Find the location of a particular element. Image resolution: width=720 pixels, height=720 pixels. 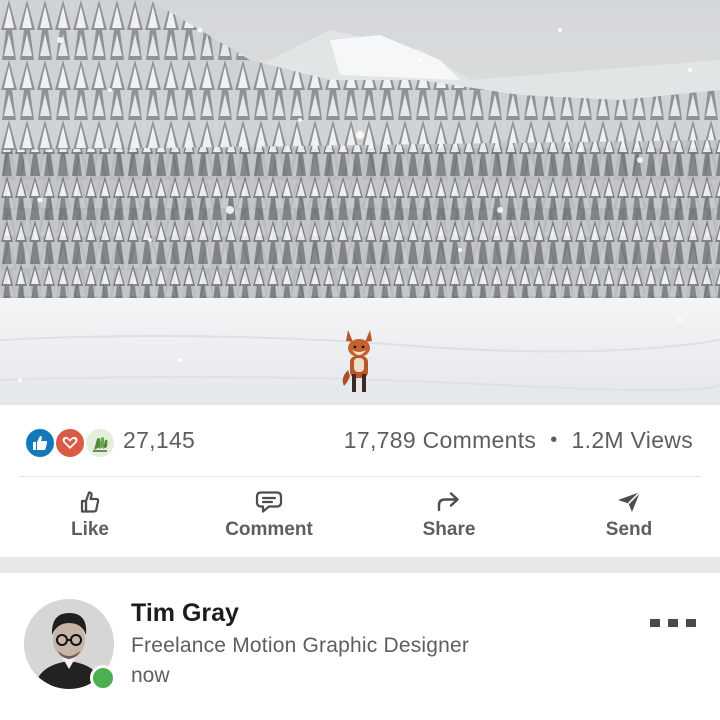

like-label: Like is located at coordinates (90, 529).